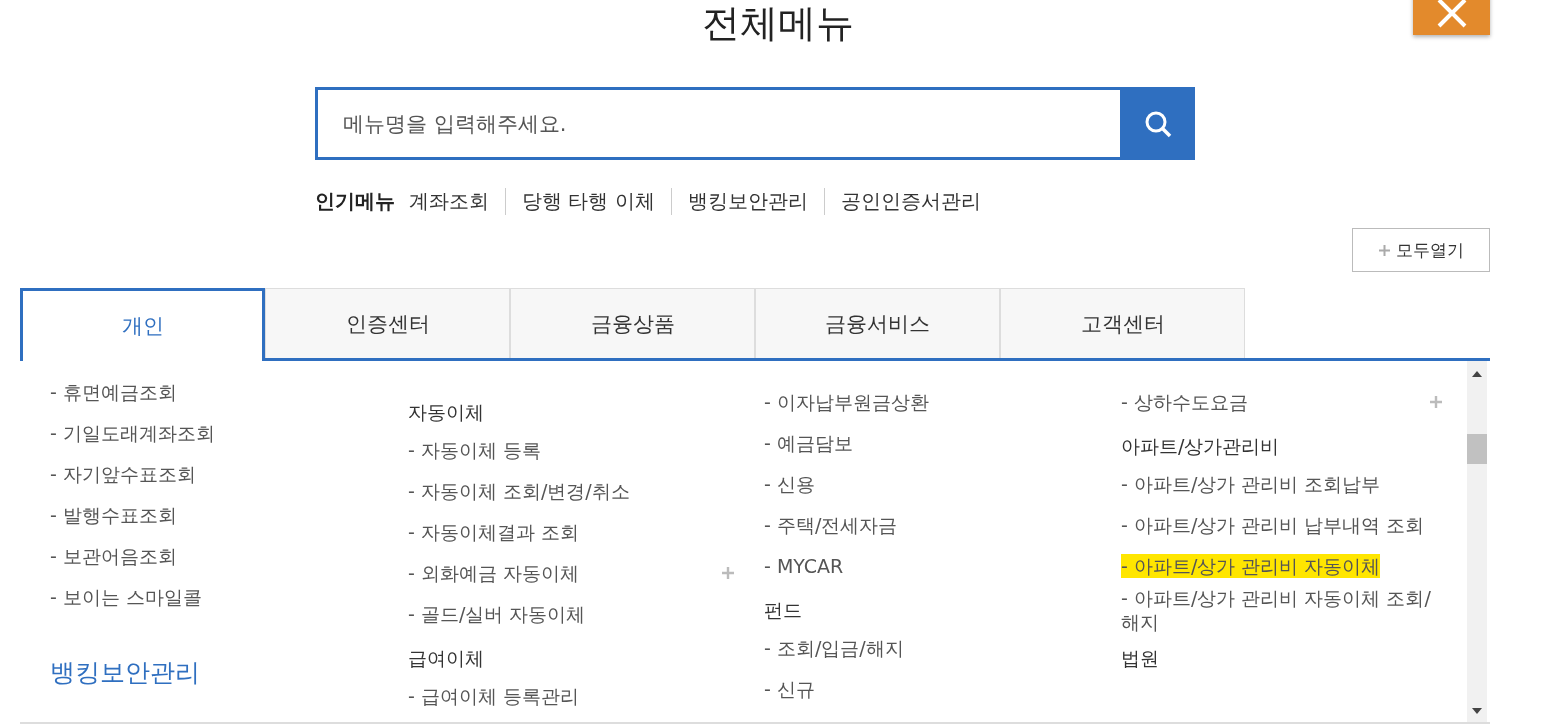 This screenshot has height=727, width=1546. What do you see at coordinates (457, 201) in the screenshot?
I see `popular-menu-link: 계좌조회` at bounding box center [457, 201].